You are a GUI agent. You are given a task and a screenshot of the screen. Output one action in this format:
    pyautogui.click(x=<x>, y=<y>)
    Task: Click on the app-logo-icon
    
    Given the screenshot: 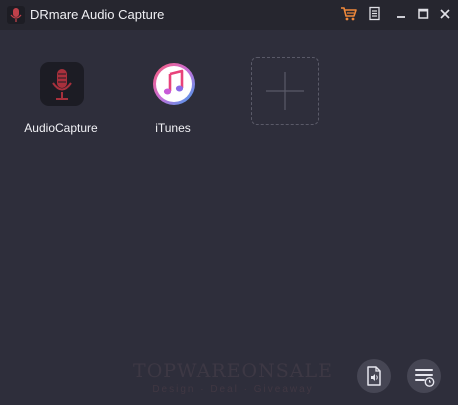 What is the action you would take?
    pyautogui.click(x=16, y=15)
    